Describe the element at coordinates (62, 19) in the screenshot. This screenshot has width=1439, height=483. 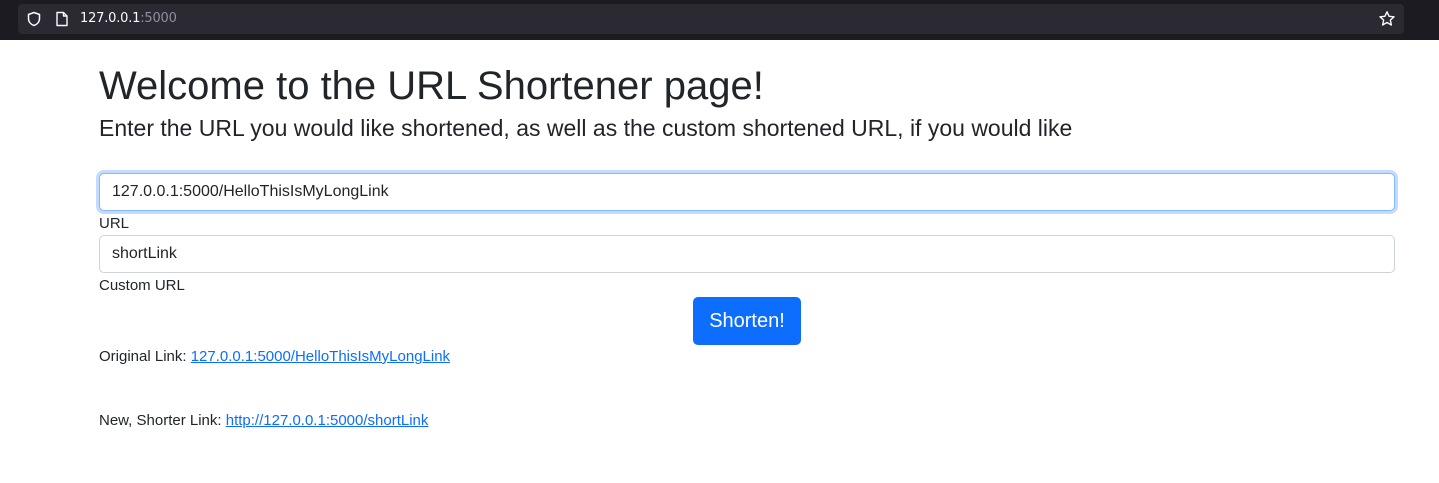
I see `page-icon` at that location.